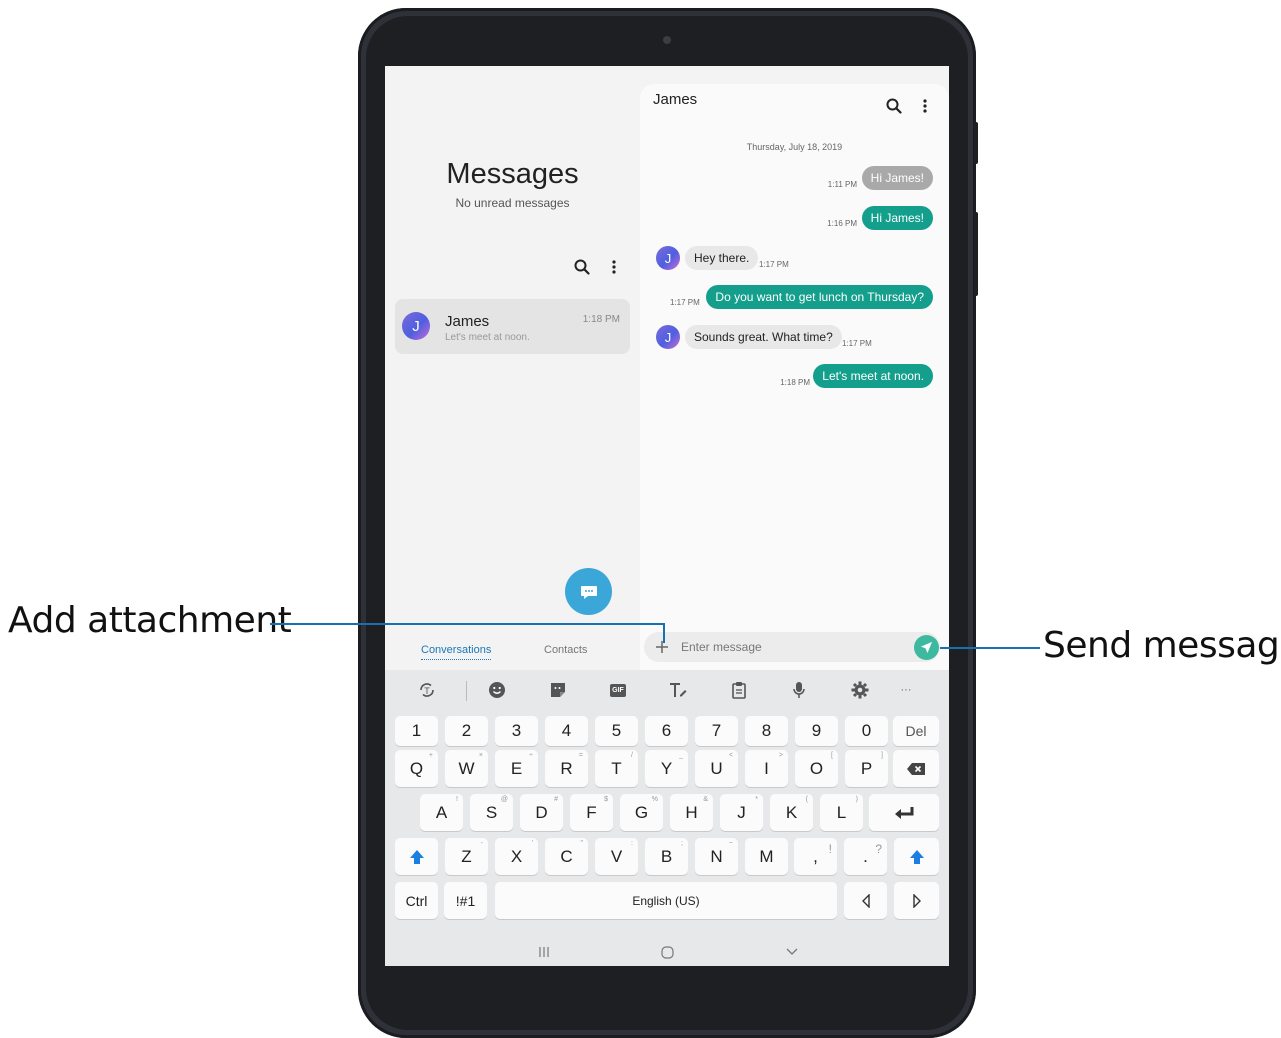 The width and height of the screenshot is (1281, 1038). What do you see at coordinates (894, 106) in the screenshot?
I see `chat-search-icon` at bounding box center [894, 106].